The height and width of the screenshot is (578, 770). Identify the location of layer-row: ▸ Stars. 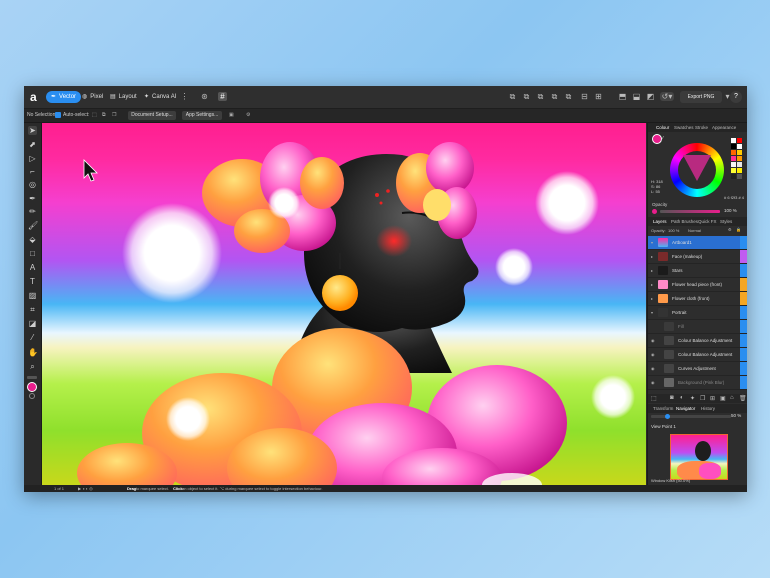
(697, 271).